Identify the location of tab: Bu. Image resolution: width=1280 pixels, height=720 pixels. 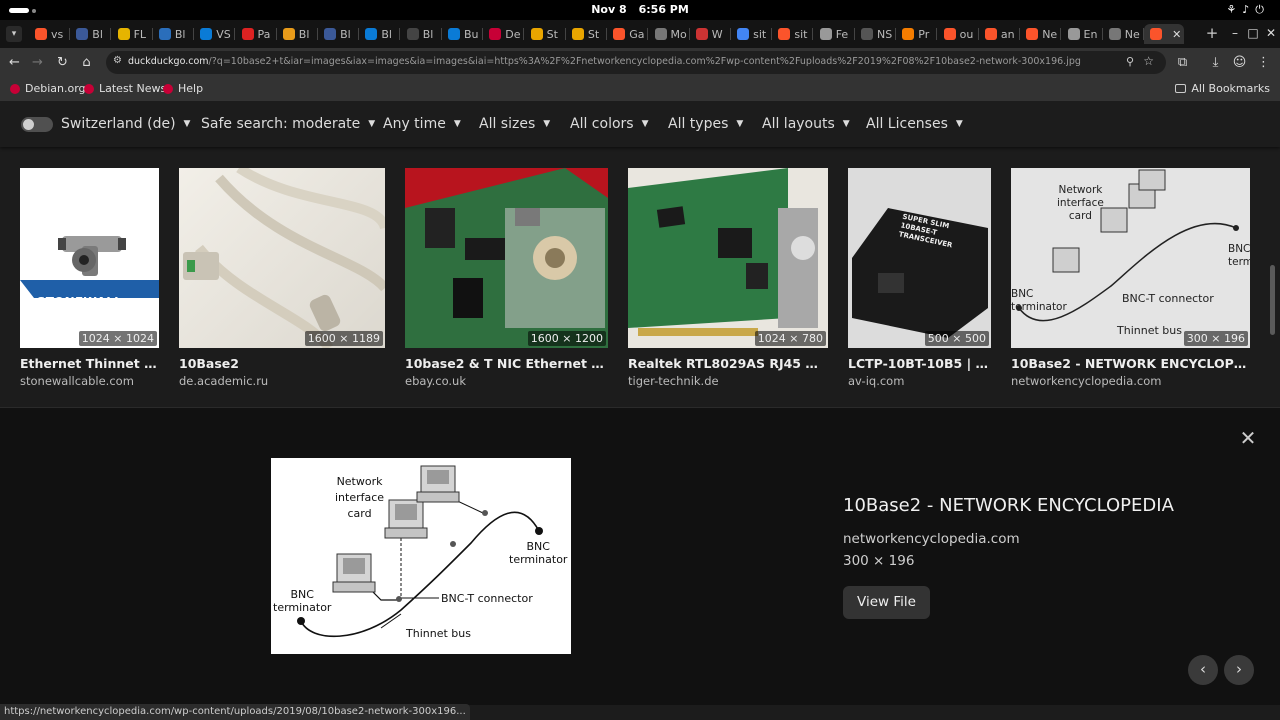
(462, 34).